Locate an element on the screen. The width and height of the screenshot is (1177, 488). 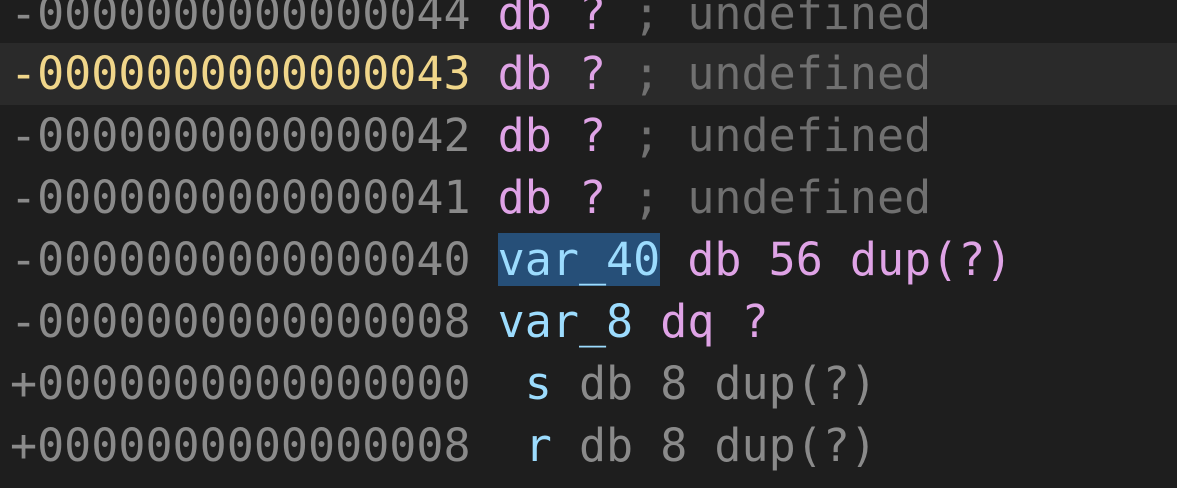
stack-line: -0000000000000040 var_40 db 56 dup(?) is located at coordinates (588, 260).